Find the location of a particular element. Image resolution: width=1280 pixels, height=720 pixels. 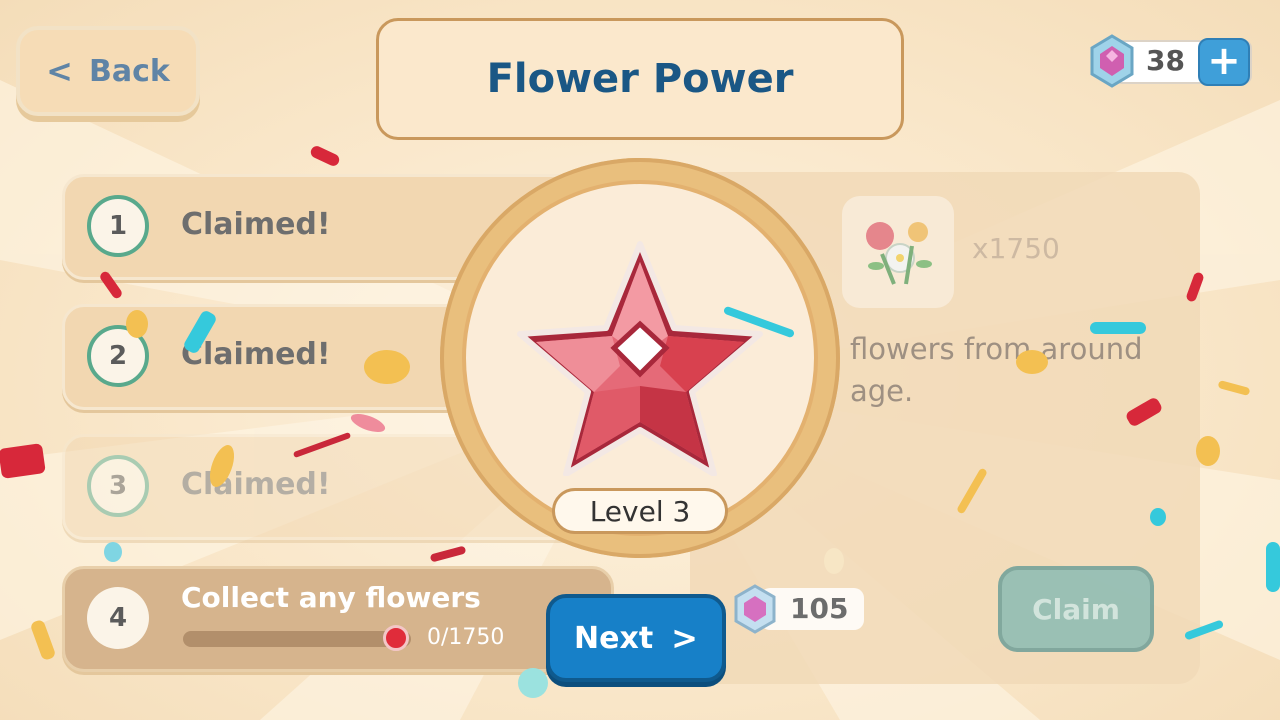

plus-icon: + is located at coordinates (1224, 61).